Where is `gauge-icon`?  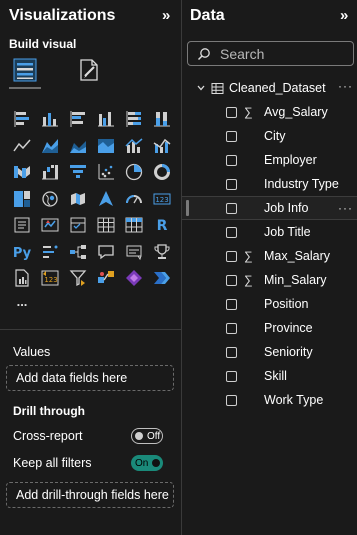 gauge-icon is located at coordinates (134, 199).